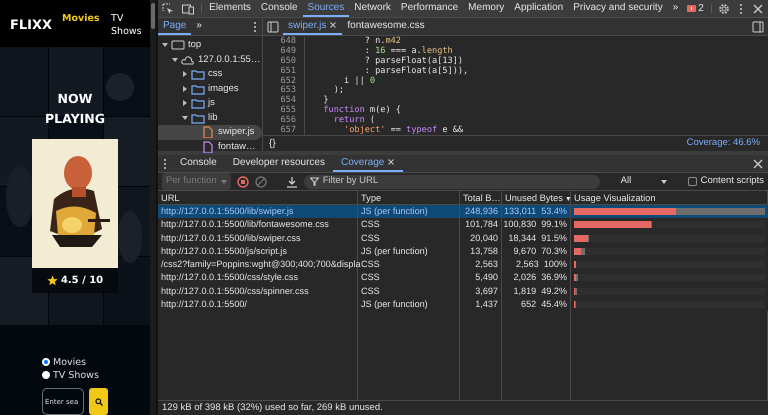 Image resolution: width=768 pixels, height=415 pixels. Describe the element at coordinates (408, 51) in the screenshot. I see `code-line: : 16 === a.length` at that location.